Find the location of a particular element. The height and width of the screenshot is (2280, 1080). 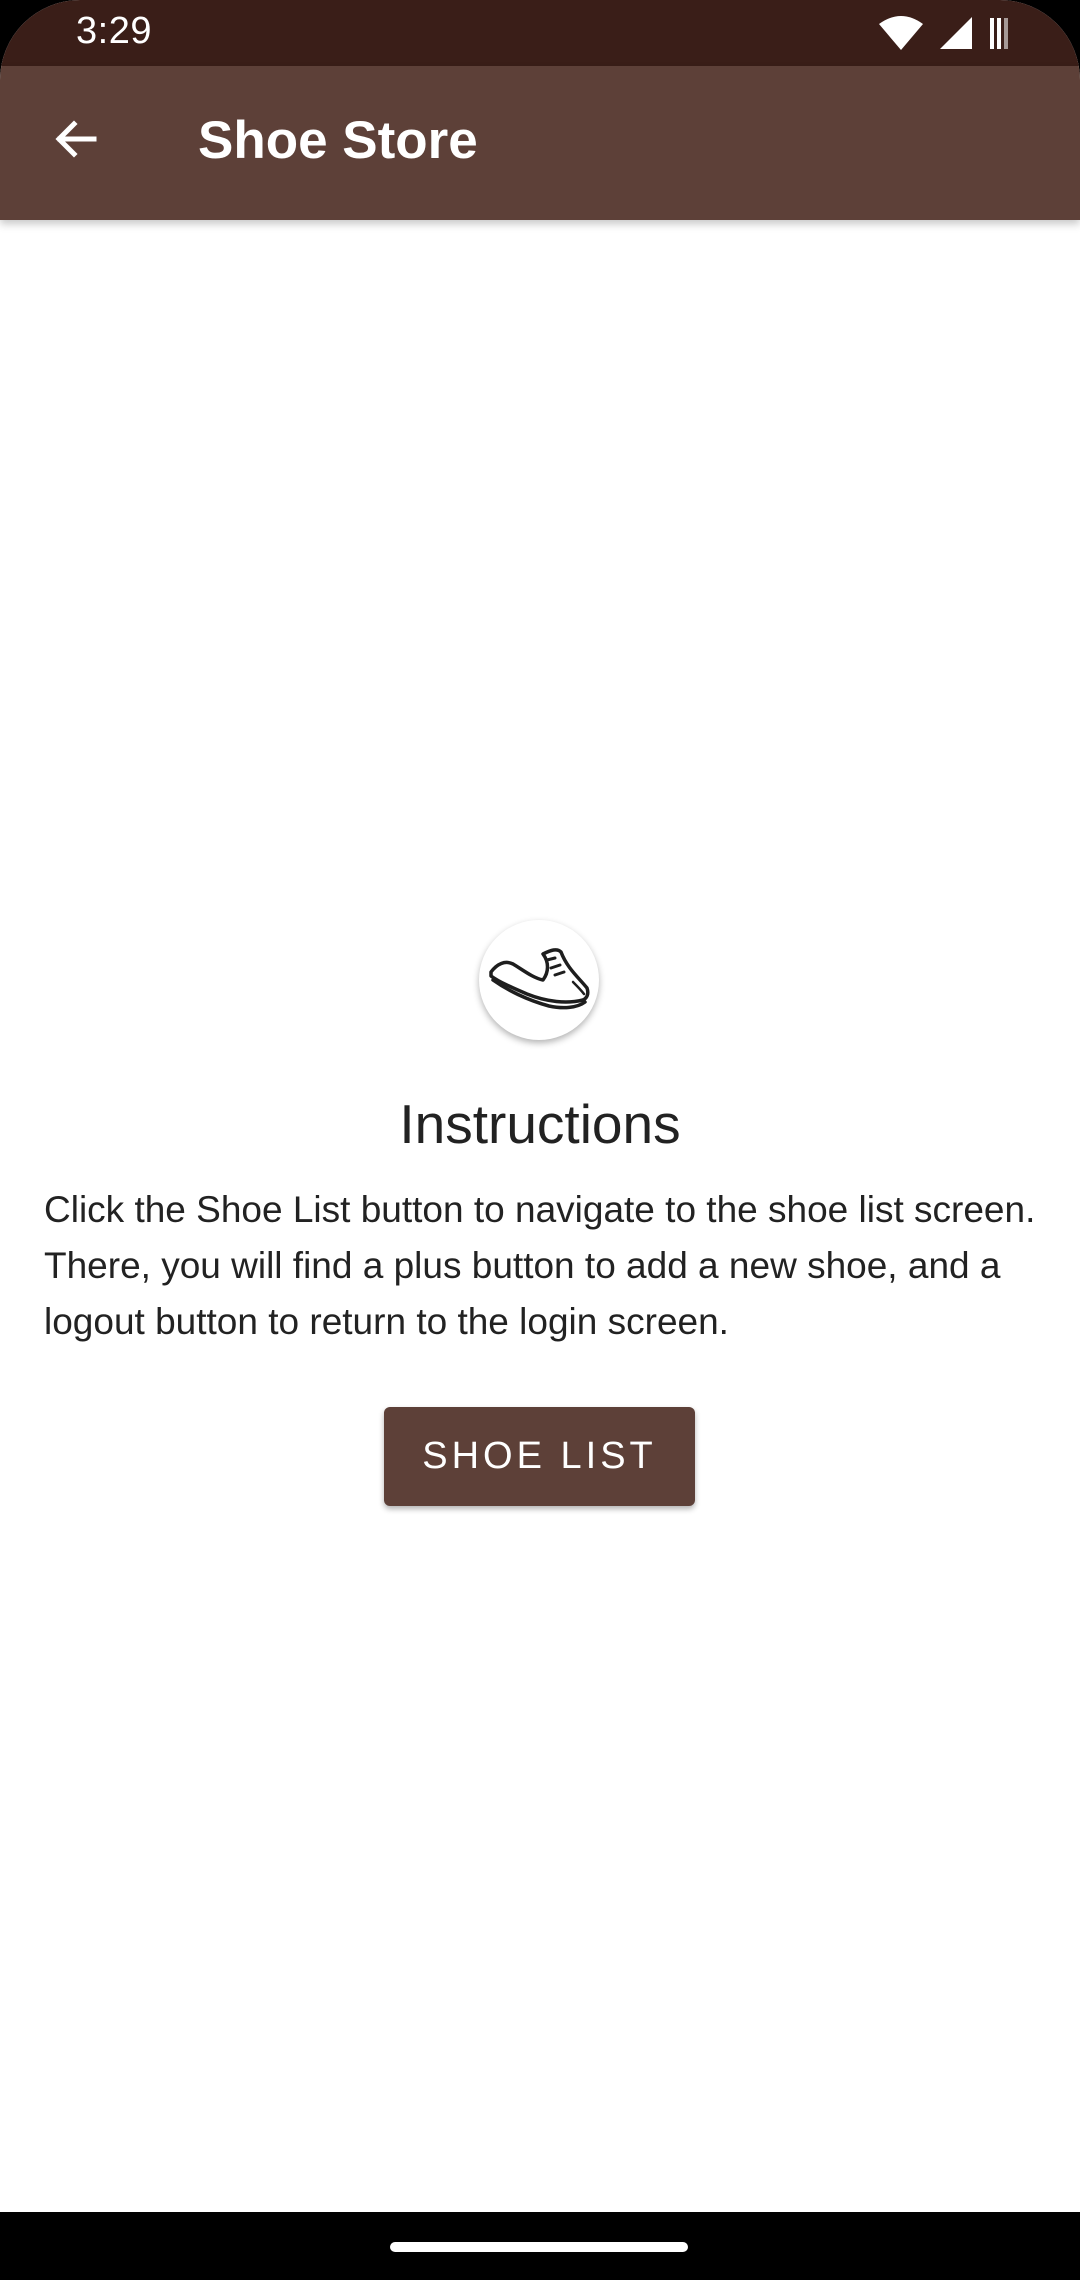

home-indicator is located at coordinates (539, 2247).